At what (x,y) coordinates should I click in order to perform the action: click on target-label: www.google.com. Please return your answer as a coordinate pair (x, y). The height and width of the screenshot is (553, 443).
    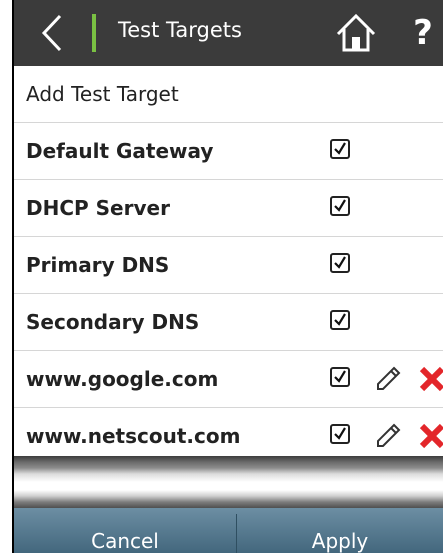
    Looking at the image, I should click on (122, 379).